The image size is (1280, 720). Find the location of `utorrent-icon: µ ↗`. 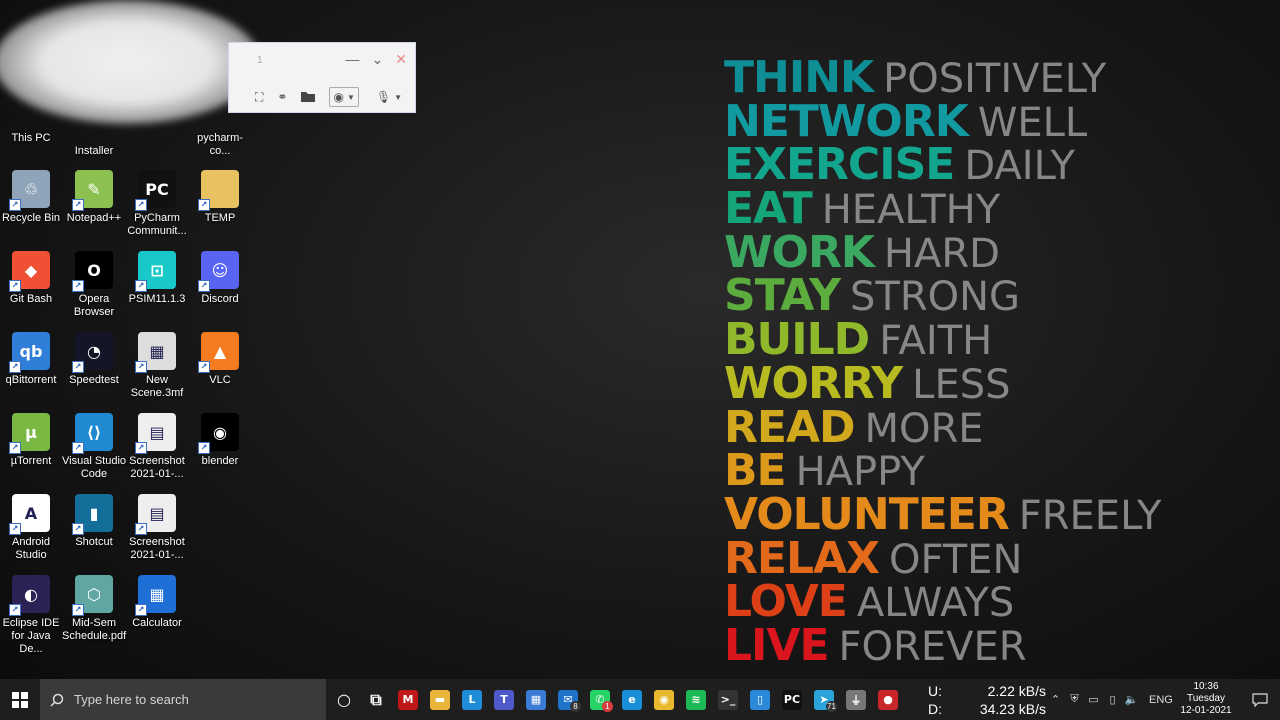

utorrent-icon: µ ↗ is located at coordinates (29, 433).